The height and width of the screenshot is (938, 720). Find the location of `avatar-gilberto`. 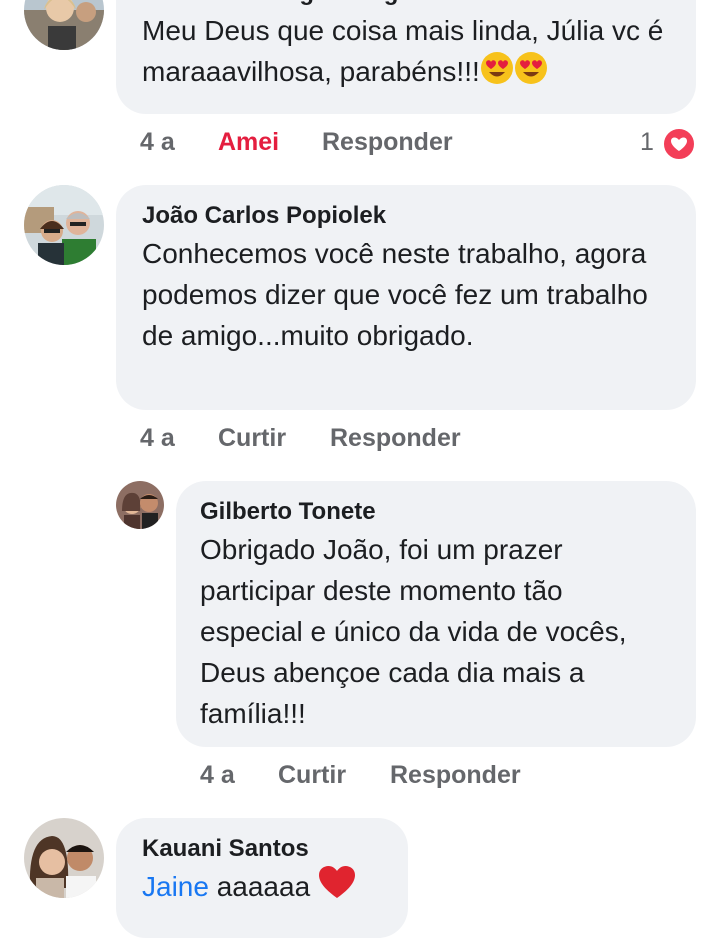

avatar-gilberto is located at coordinates (140, 505).